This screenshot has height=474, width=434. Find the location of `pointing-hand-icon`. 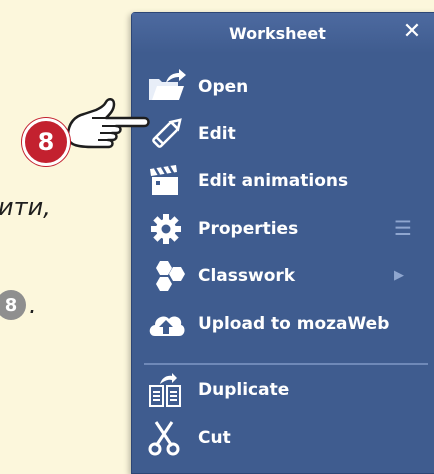

pointing-hand-icon is located at coordinates (108, 123).